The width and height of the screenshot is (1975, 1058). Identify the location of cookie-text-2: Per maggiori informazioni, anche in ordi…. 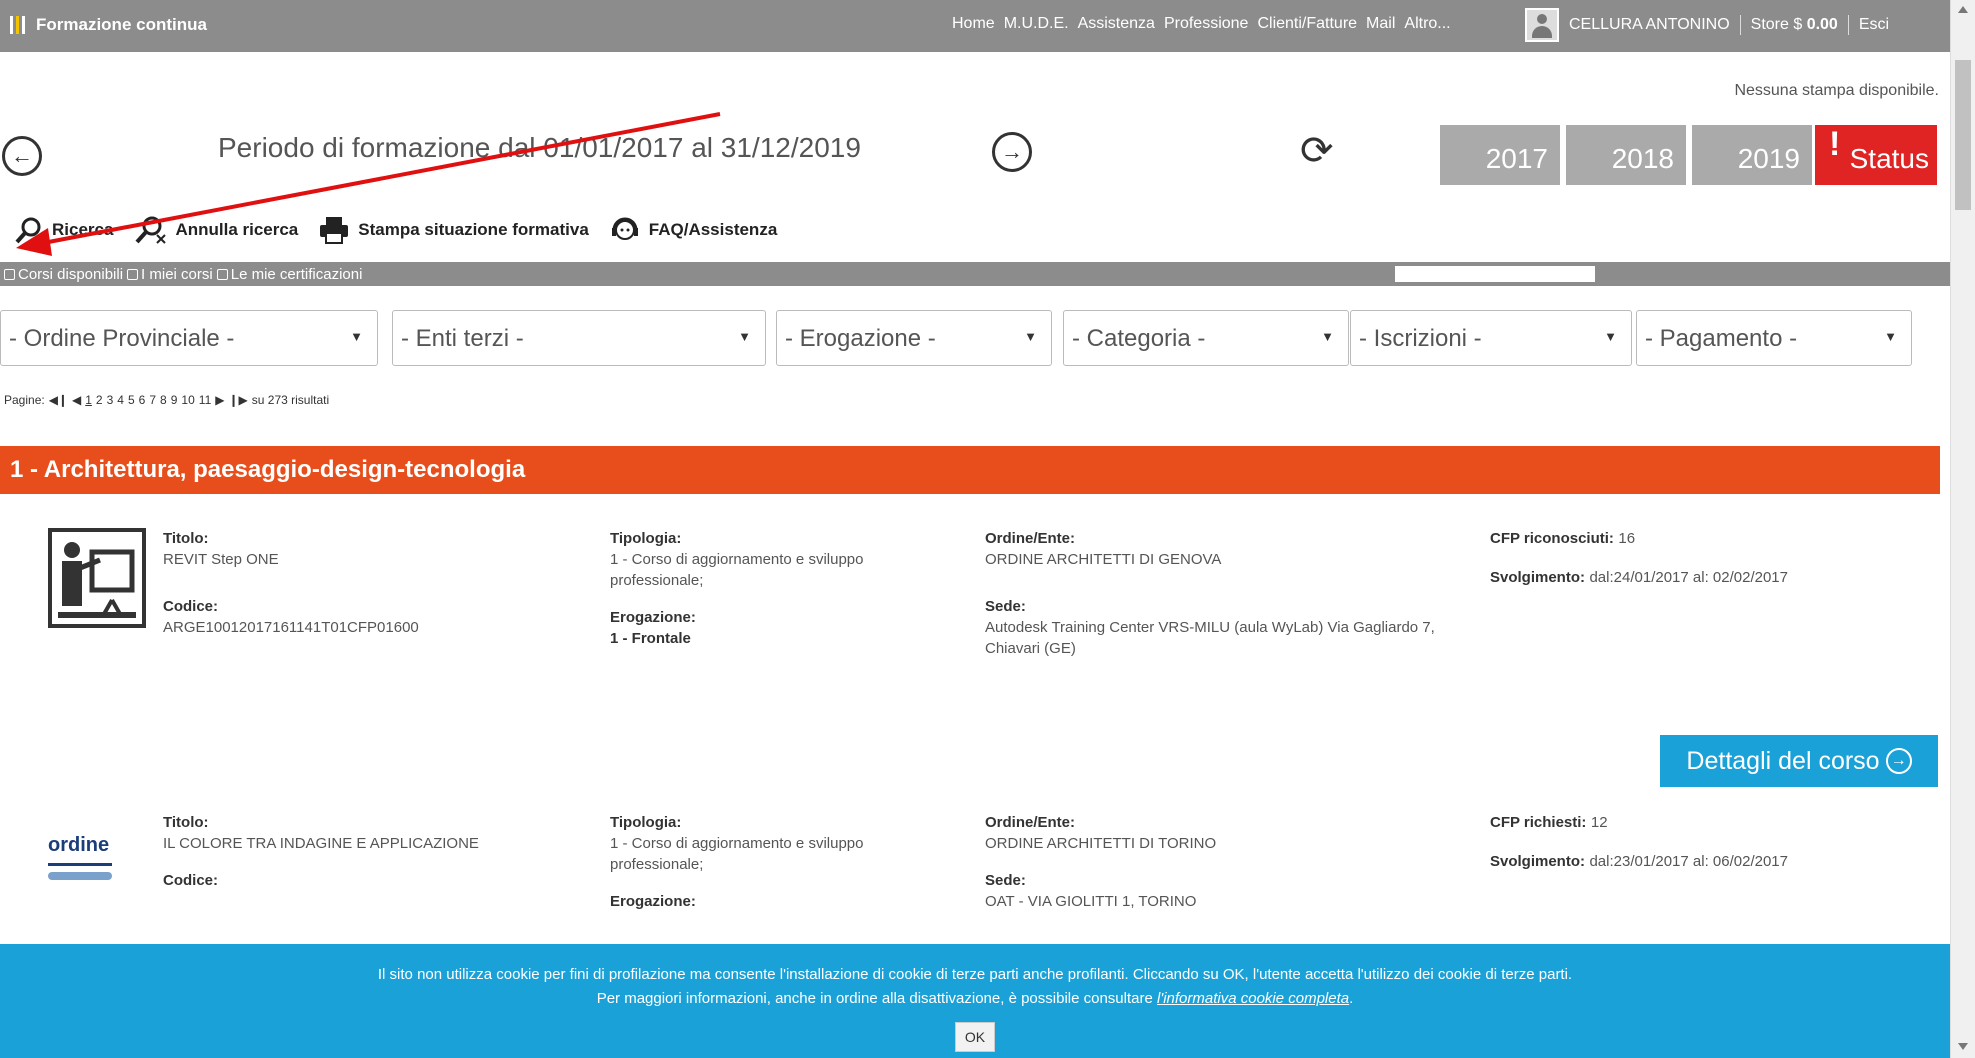
(975, 998).